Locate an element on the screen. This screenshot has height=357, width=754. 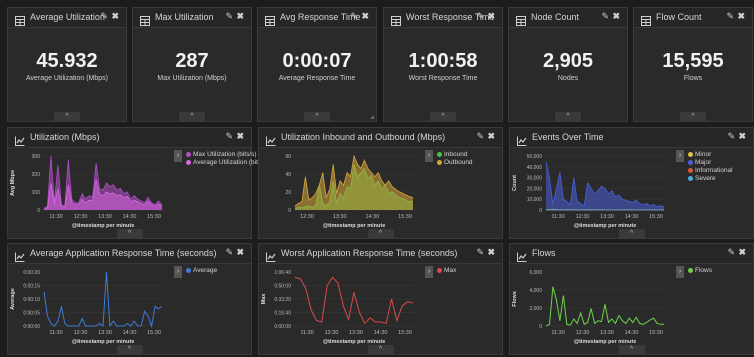
stat-subtitle: Average Response Time is located at coordinates (317, 78).